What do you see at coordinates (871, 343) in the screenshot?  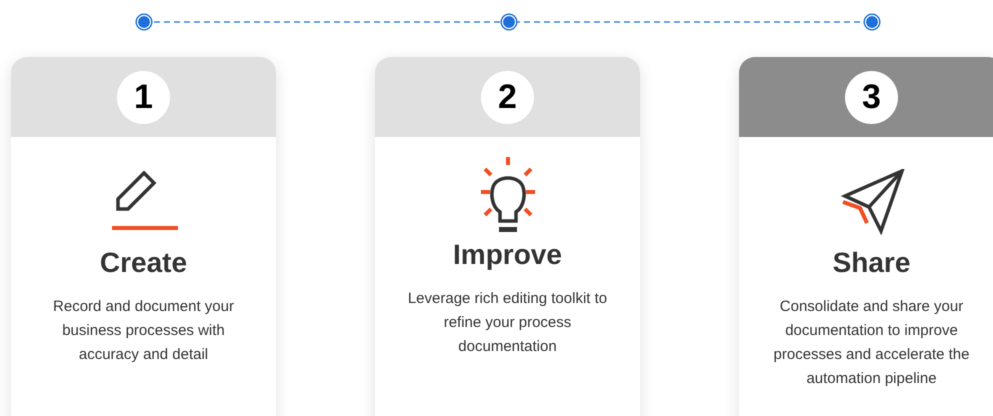 I see `step-description: Consolidate and share your documentation to improve processes and accelerate the automation pipeline` at bounding box center [871, 343].